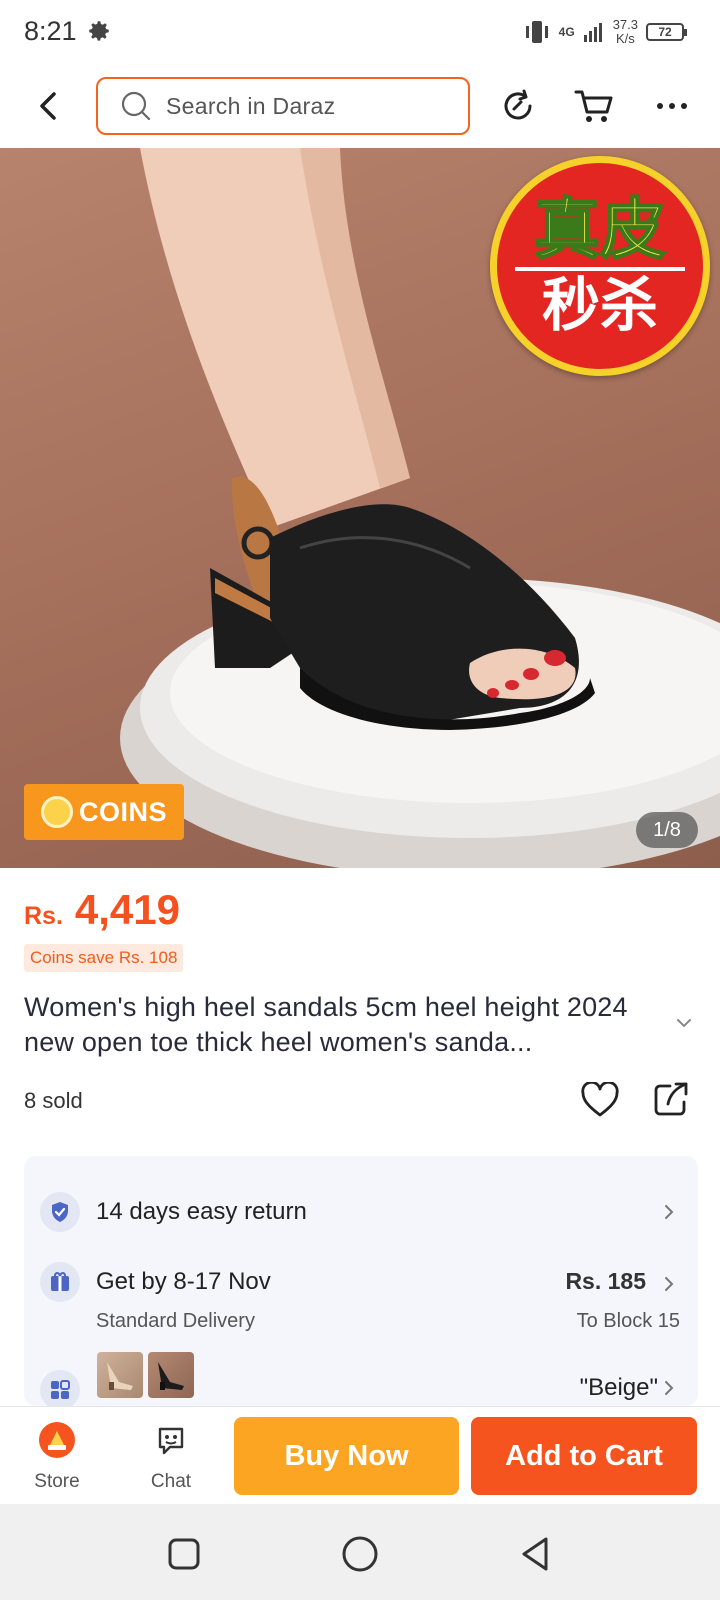 This screenshot has width=720, height=1600. What do you see at coordinates (605, 1281) in the screenshot?
I see `delivery-fee: Rs. 185` at bounding box center [605, 1281].